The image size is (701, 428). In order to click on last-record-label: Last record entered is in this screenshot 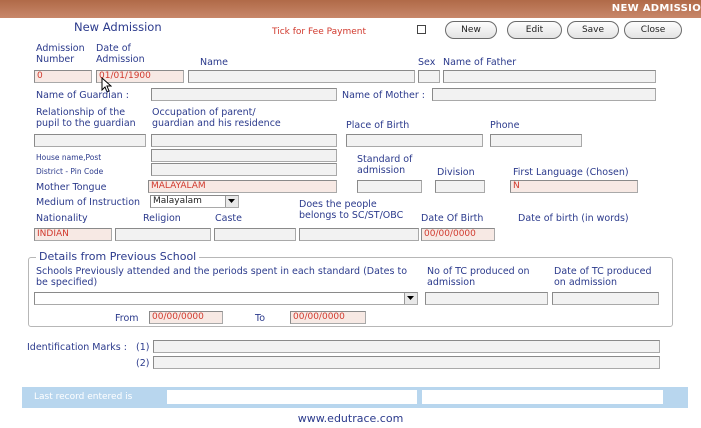, I will do `click(83, 397)`.